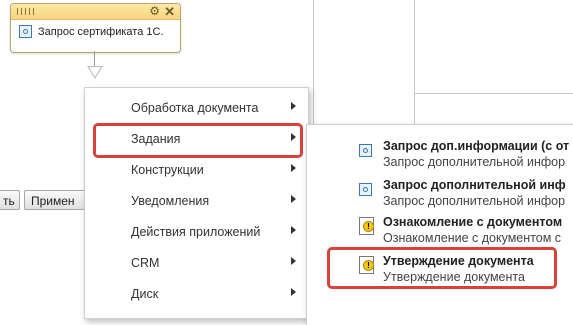 The width and height of the screenshot is (573, 325). I want to click on submenu-item-title: Запрос доп.информации (с от, so click(476, 146).